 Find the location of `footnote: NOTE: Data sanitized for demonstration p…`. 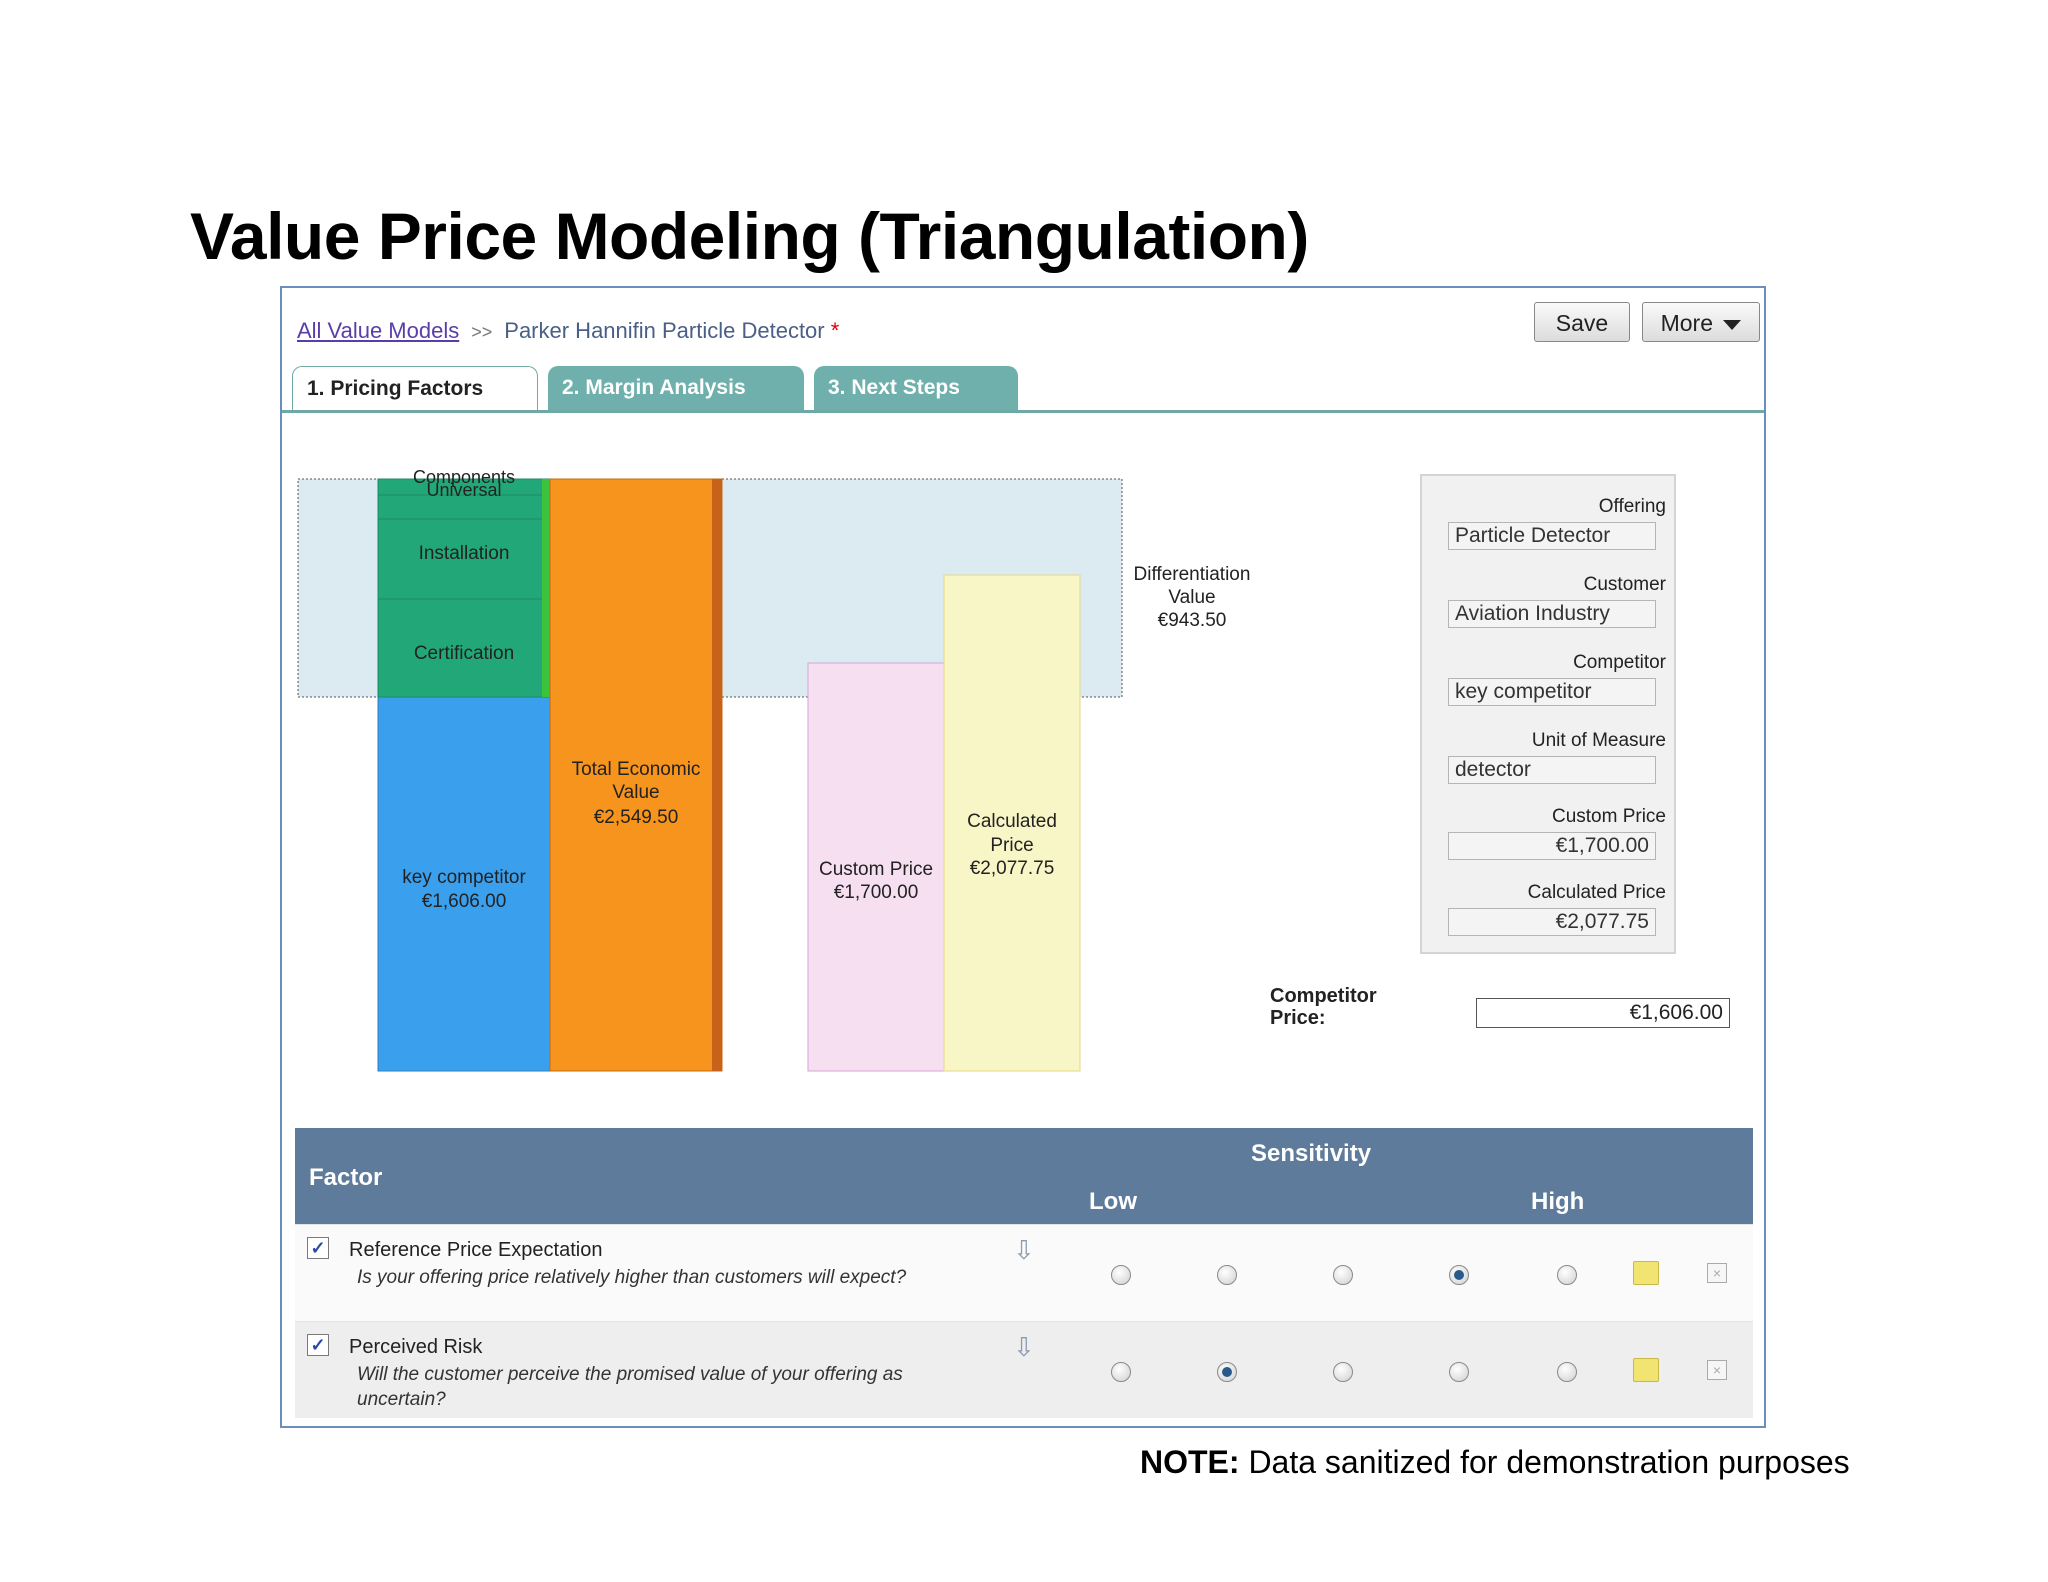

footnote: NOTE: Data sanitized for demonstration p… is located at coordinates (1495, 1462).